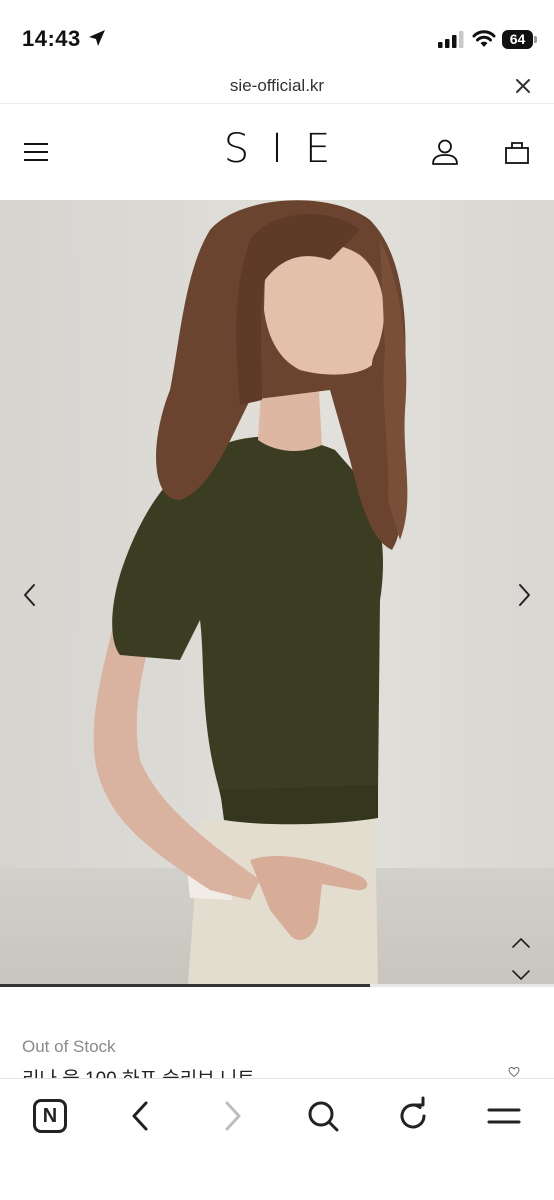 The width and height of the screenshot is (554, 1200). Describe the element at coordinates (484, 38) in the screenshot. I see `wifi-icon` at that location.